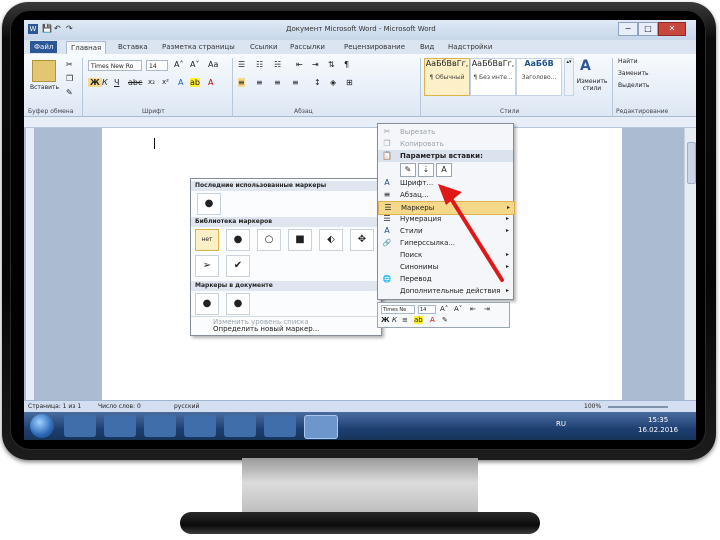 The image size is (720, 540). Describe the element at coordinates (561, 424) in the screenshot. I see `keyboard-language: RU` at that location.